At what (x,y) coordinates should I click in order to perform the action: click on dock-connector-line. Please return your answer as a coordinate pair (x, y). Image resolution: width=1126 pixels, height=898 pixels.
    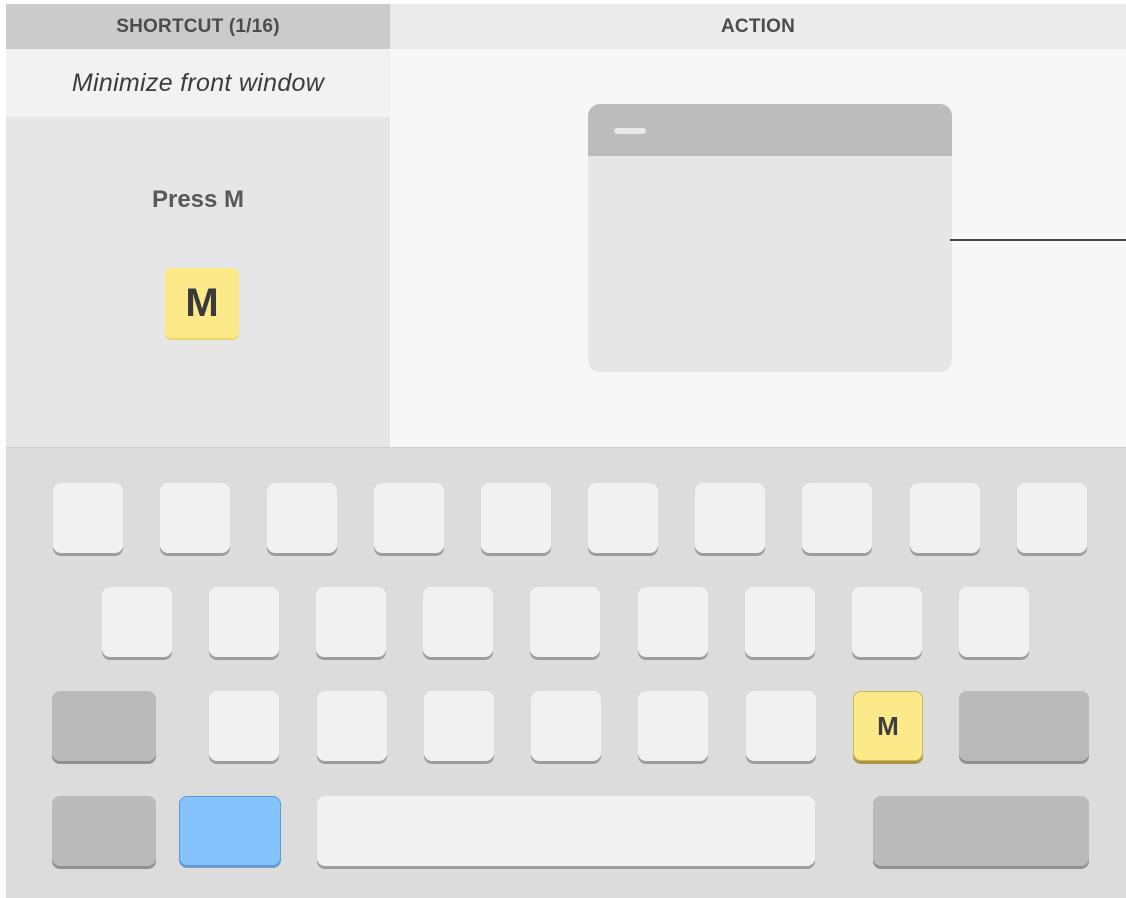
    Looking at the image, I should click on (1038, 240).